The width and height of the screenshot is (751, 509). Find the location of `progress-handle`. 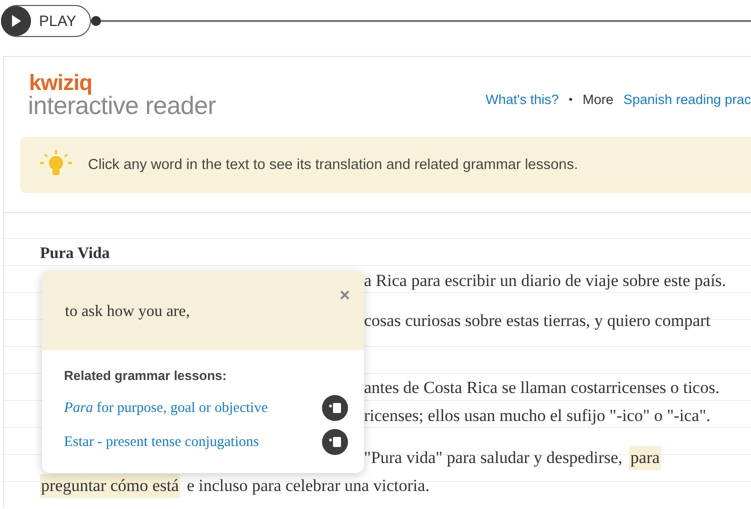

progress-handle is located at coordinates (96, 21).